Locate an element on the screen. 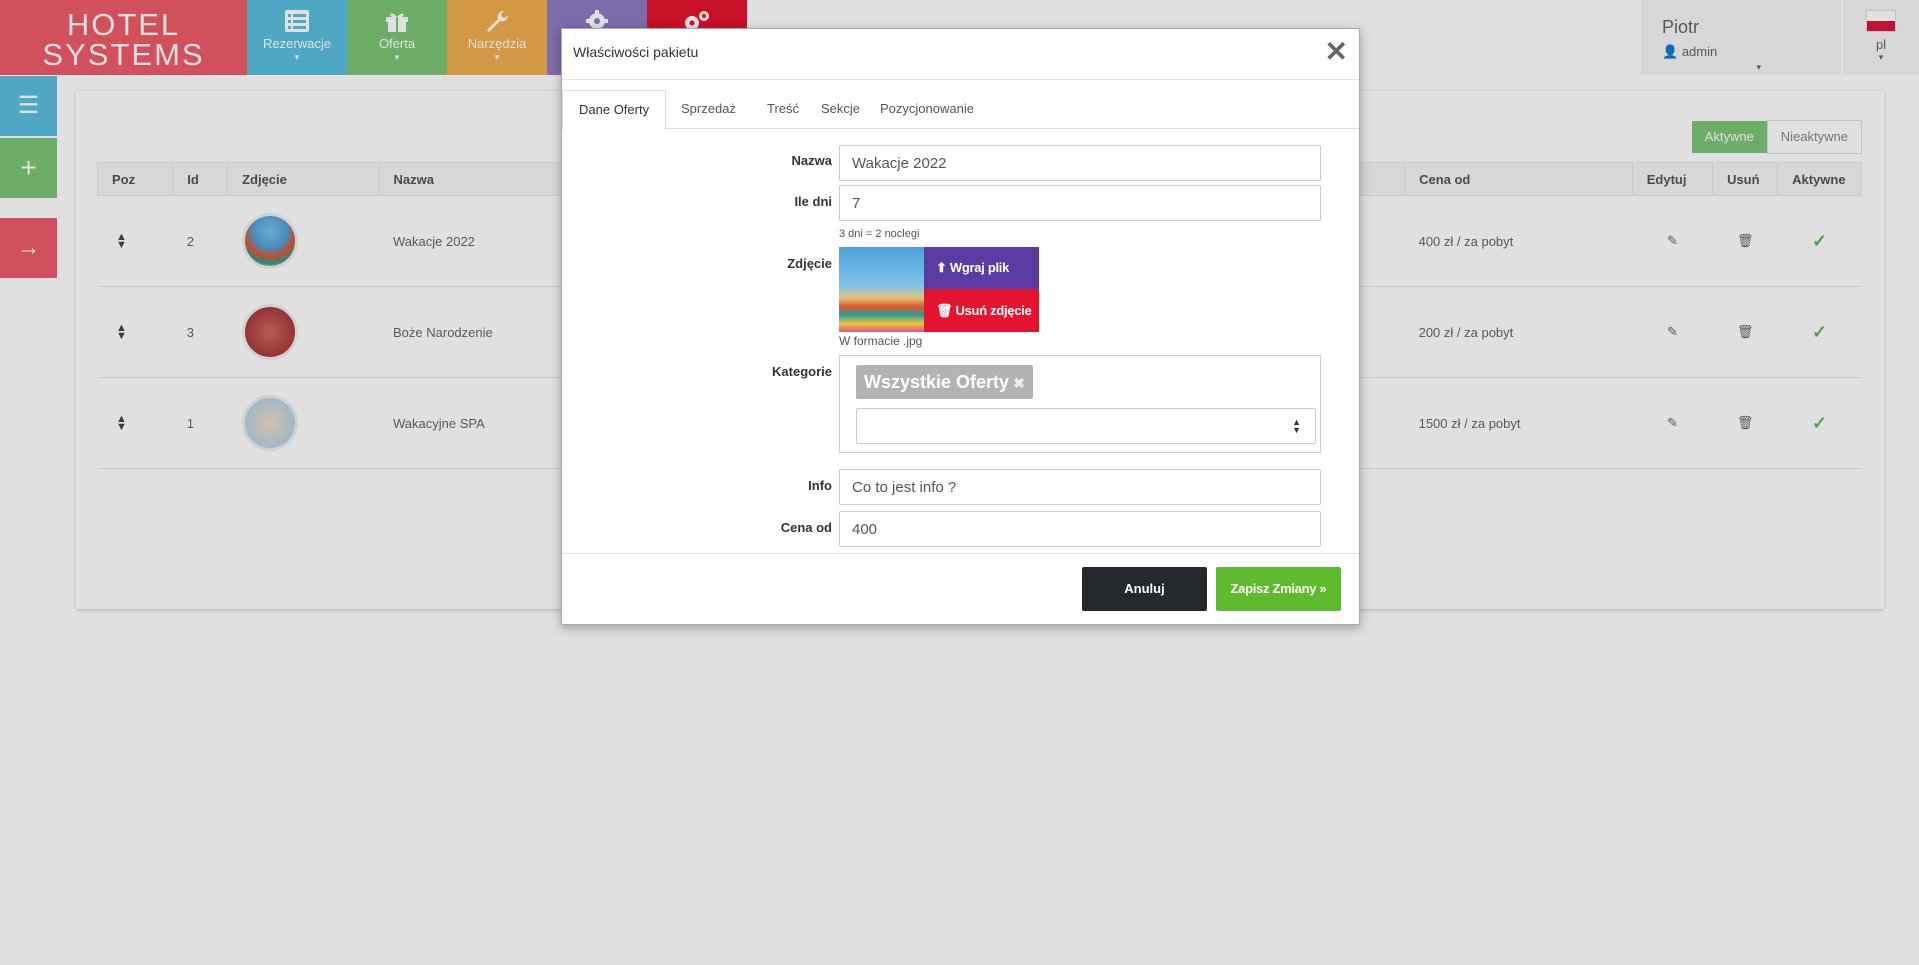  category-select: ▲ ▼ is located at coordinates (1086, 426).